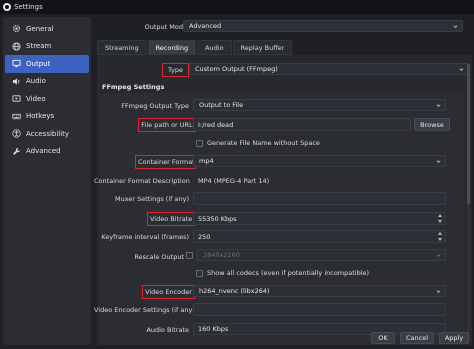  Describe the element at coordinates (47, 99) in the screenshot. I see `sidebar-item-video: Video` at that location.